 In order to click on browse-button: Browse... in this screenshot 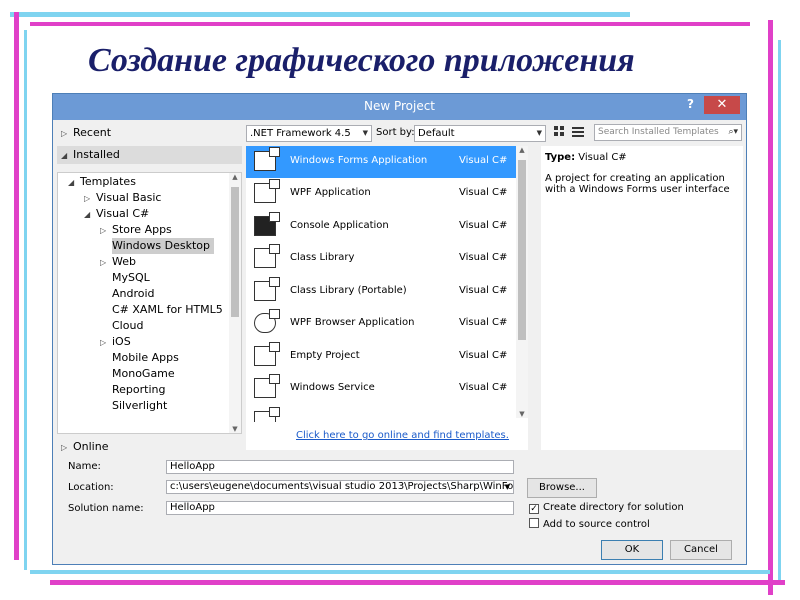, I will do `click(562, 488)`.